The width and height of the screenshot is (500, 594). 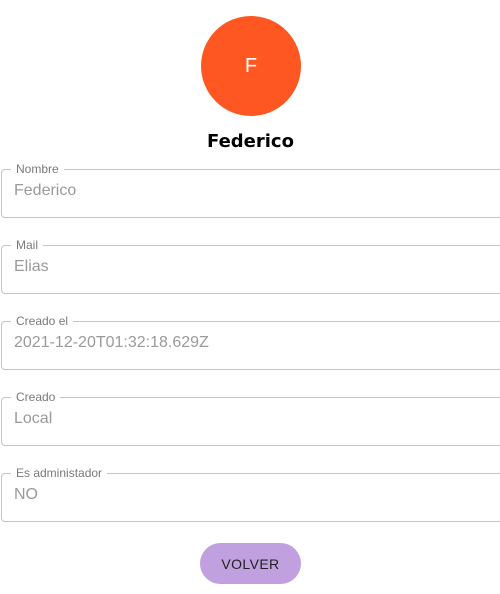 I want to click on created-at-field: Creado el 2021-12-20T01:32:18.629Z, so click(x=250, y=342).